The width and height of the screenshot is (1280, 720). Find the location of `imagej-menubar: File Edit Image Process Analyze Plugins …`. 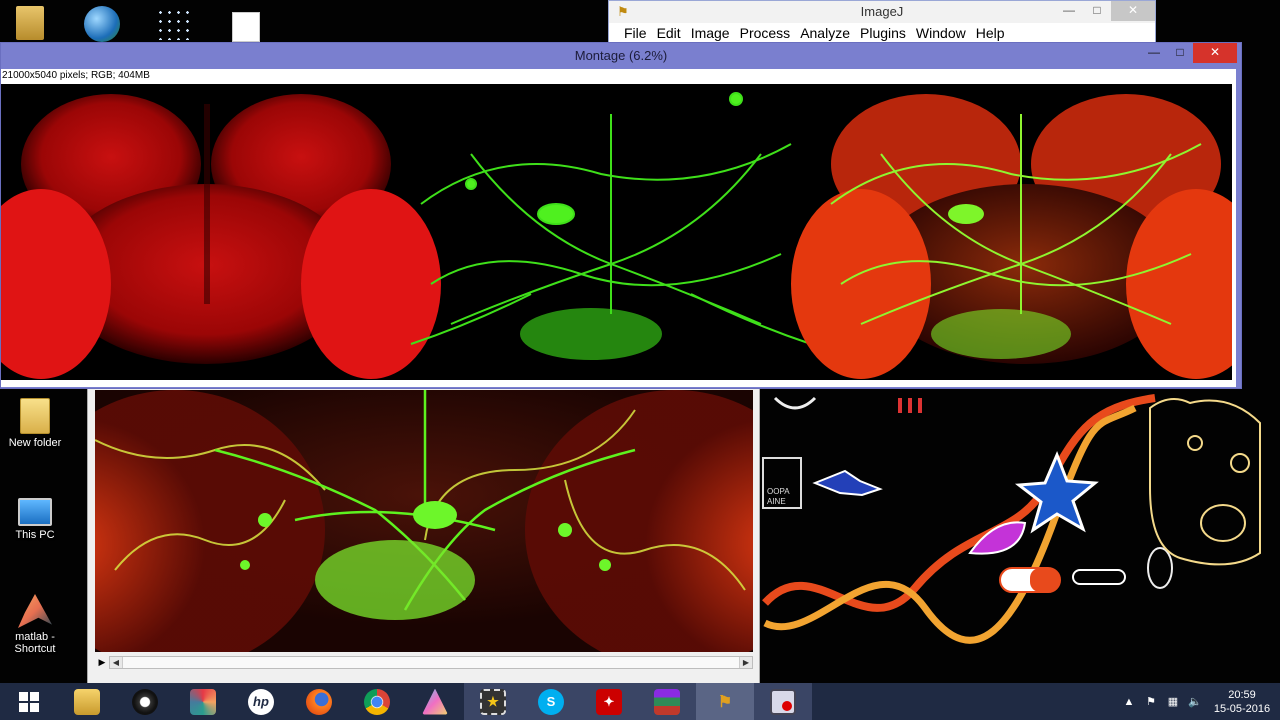

imagej-menubar: File Edit Image Process Analyze Plugins … is located at coordinates (882, 33).